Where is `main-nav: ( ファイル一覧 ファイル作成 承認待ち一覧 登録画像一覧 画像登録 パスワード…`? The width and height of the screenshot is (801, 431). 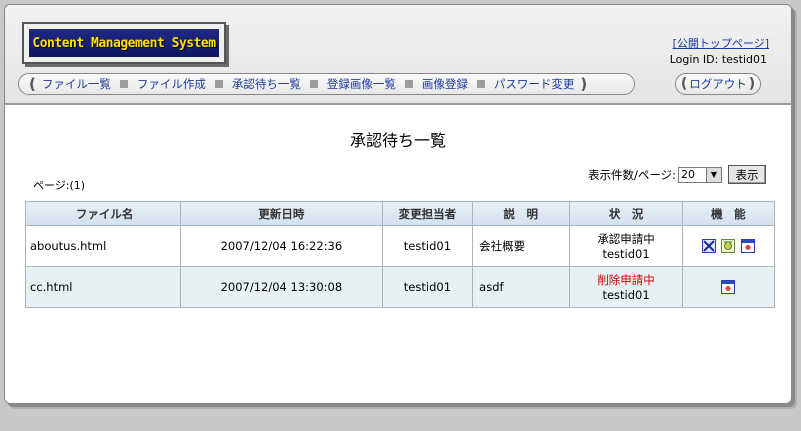 main-nav: ( ファイル一覧 ファイル作成 承認待ち一覧 登録画像一覧 画像登録 パスワード… is located at coordinates (326, 84).